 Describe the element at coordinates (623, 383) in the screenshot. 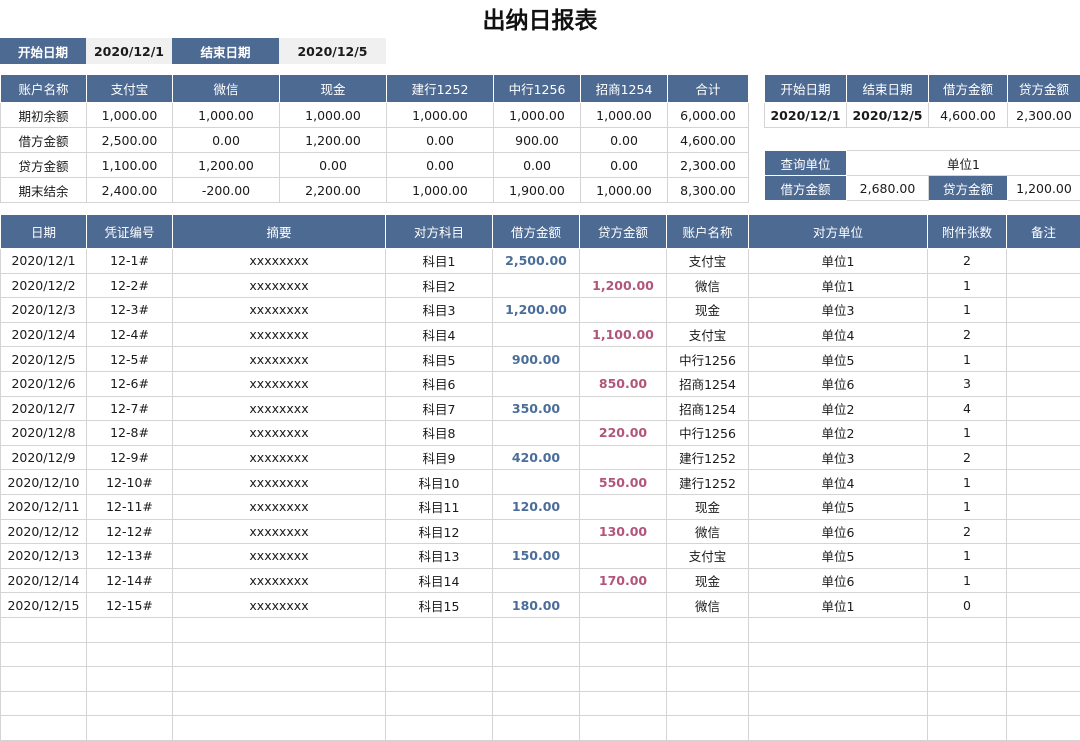

I see `credit-cell: 850.00` at that location.